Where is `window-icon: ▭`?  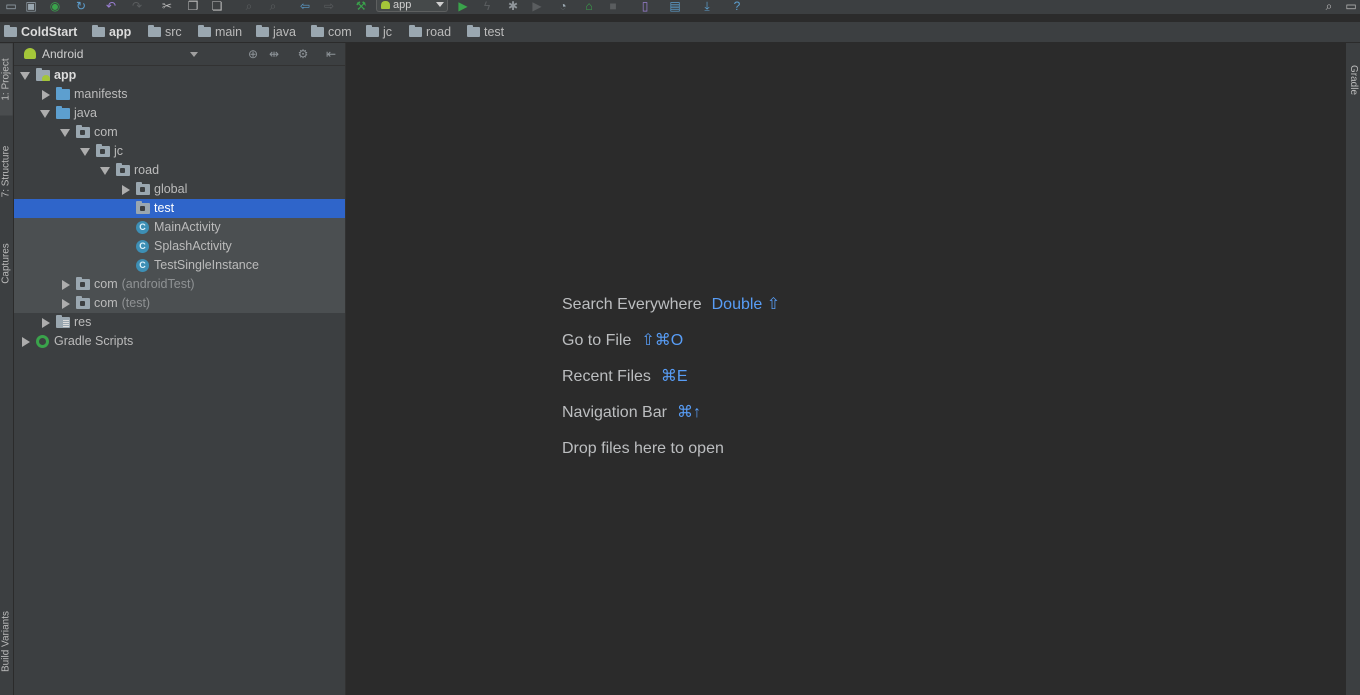
window-icon: ▭ is located at coordinates (1351, 6).